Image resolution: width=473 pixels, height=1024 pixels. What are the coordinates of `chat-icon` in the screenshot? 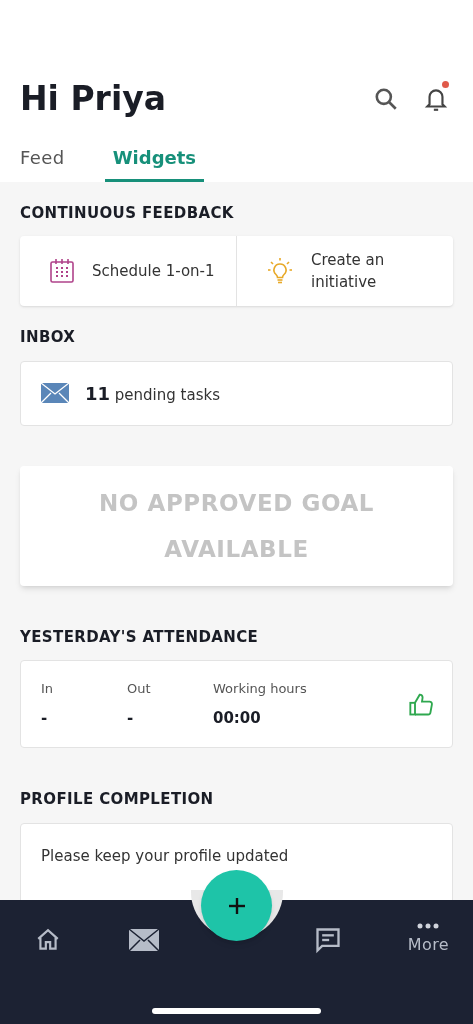 It's located at (327, 940).